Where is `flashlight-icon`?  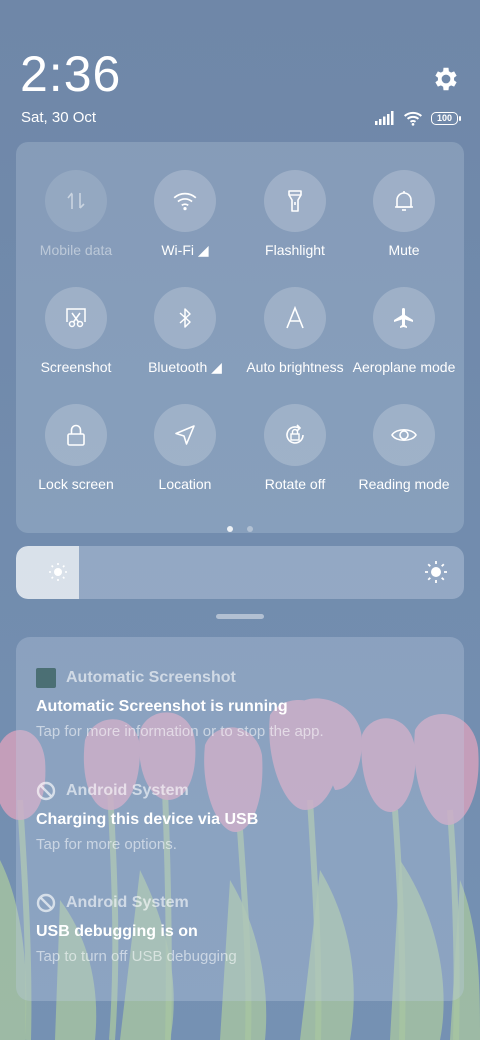
flashlight-icon is located at coordinates (295, 201).